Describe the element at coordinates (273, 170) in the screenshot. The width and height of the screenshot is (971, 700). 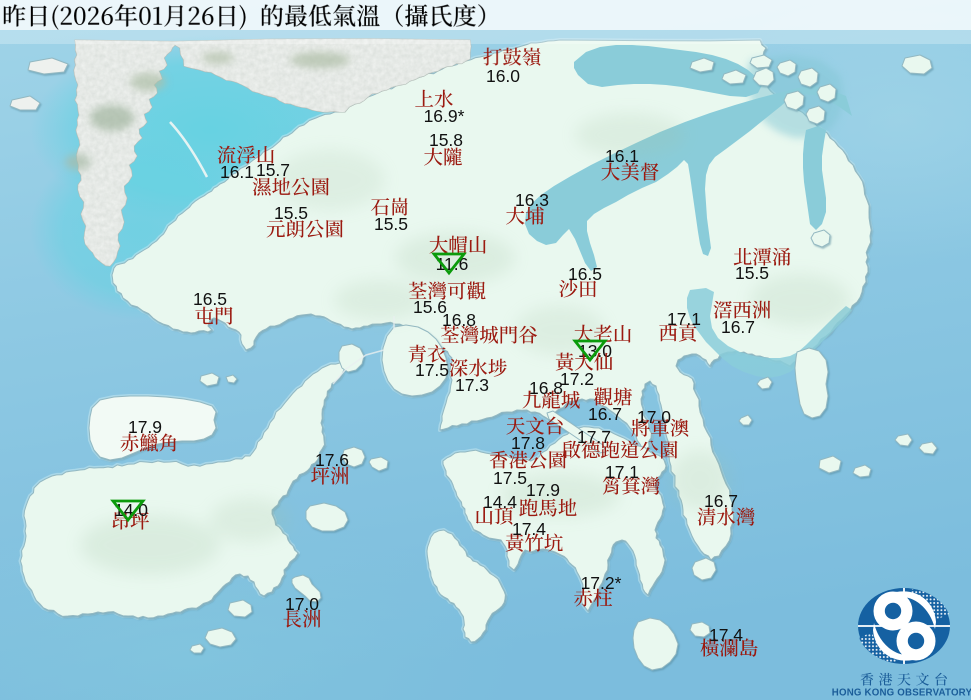
I see `svg-text: 15.7` at that location.